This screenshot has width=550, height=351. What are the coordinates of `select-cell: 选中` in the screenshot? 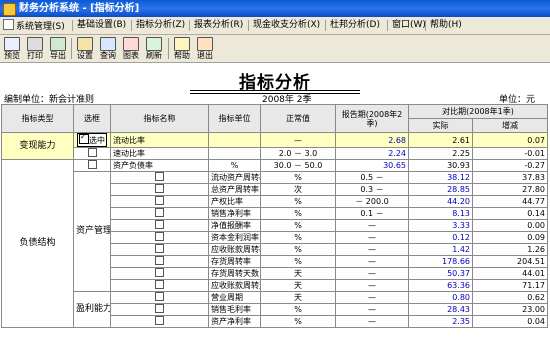 It's located at (92, 140).